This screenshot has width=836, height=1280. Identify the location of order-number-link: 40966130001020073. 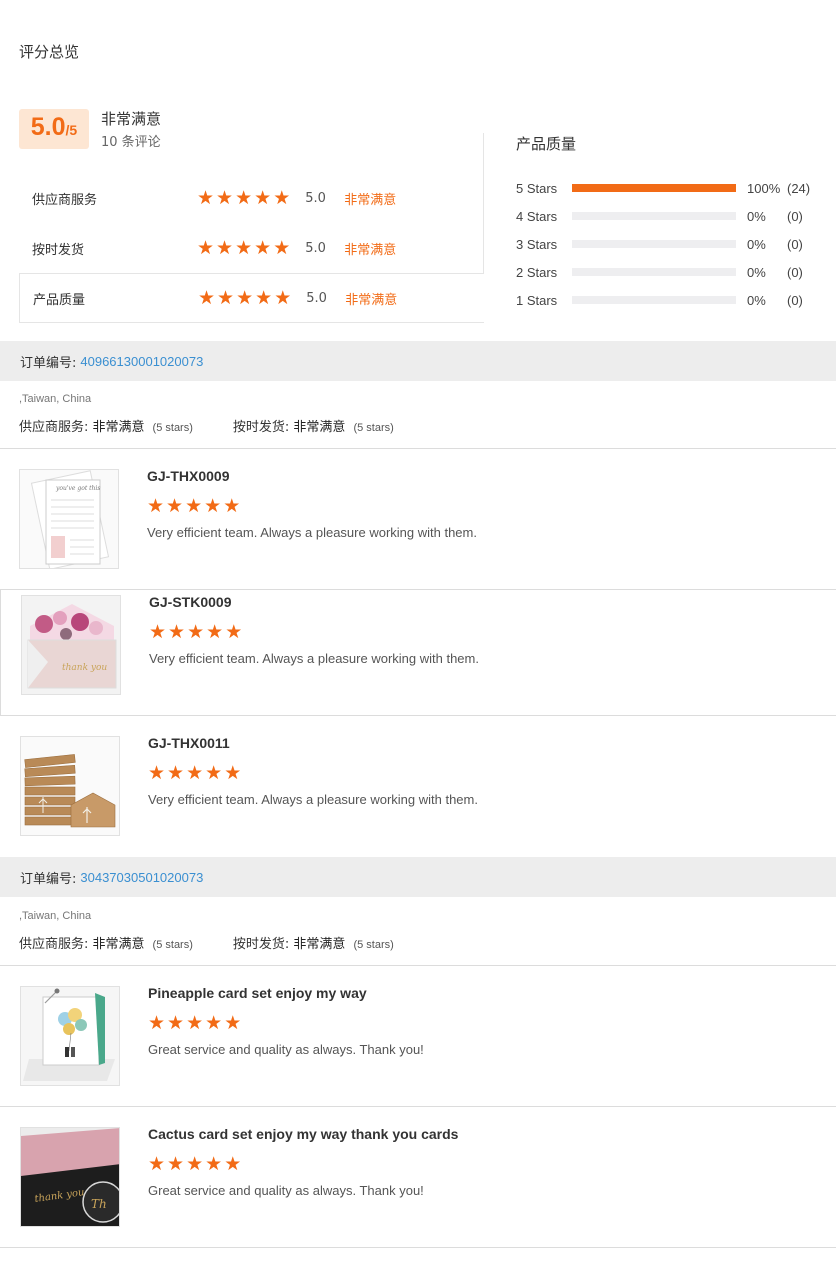
(141, 361).